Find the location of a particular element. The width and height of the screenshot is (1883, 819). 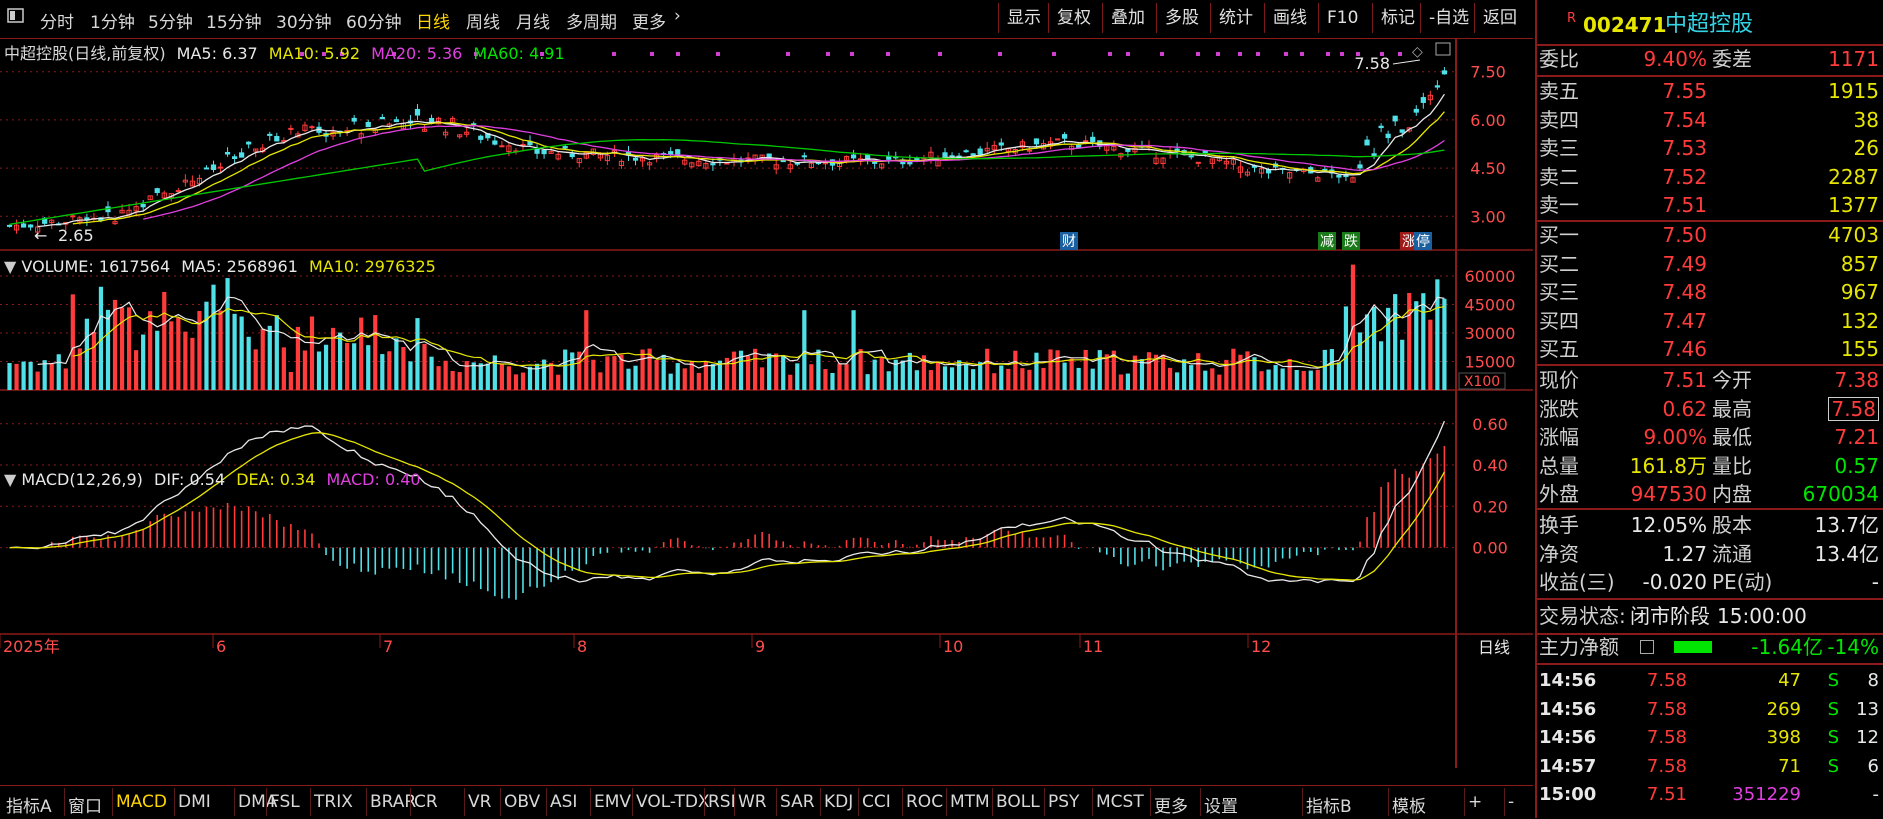

macd-collapse-icon: ▼ is located at coordinates (10, 479).